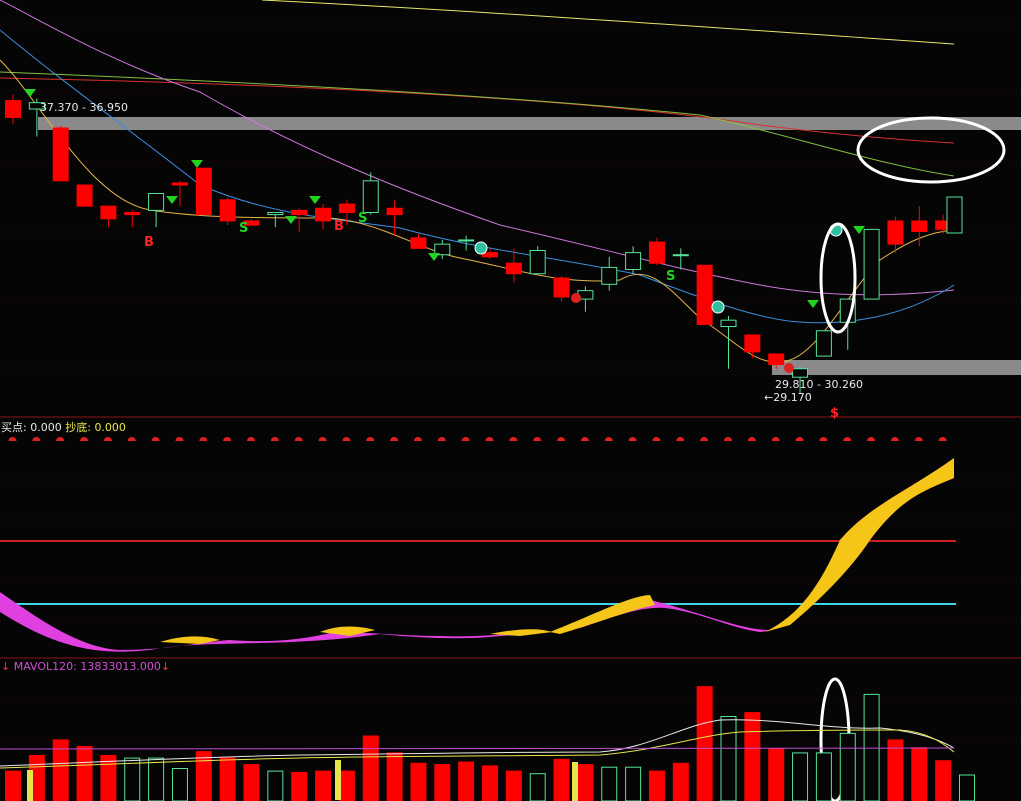 The width and height of the screenshot is (1021, 801). I want to click on sell-signal-marker: S, so click(243, 228).